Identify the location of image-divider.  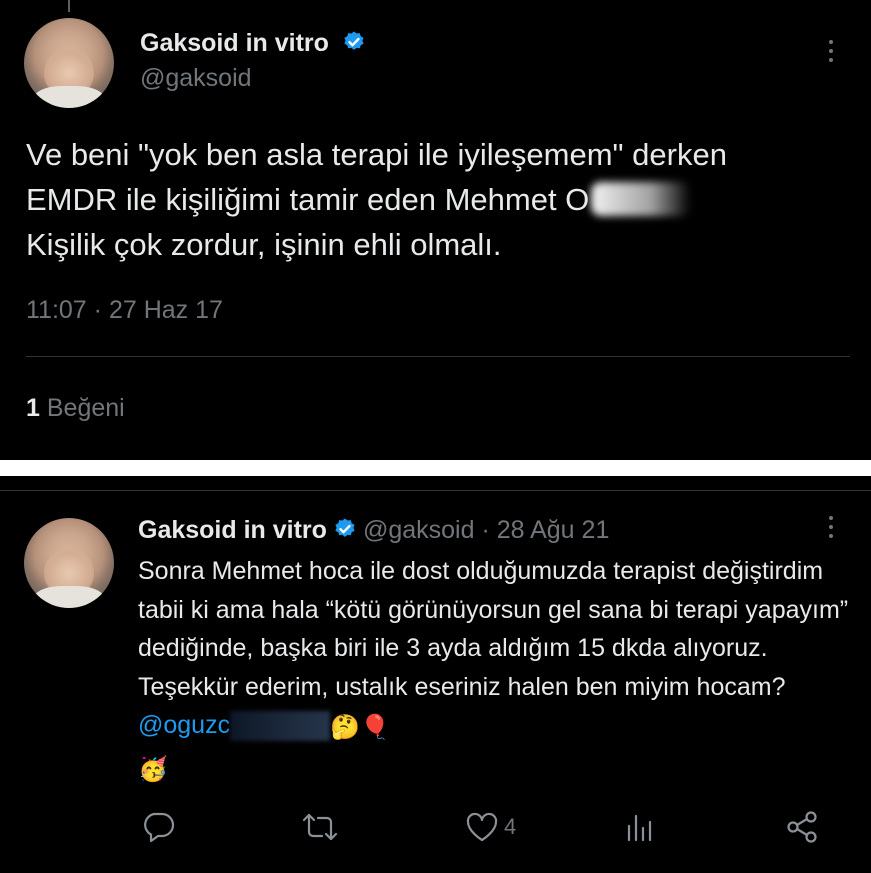
(435, 468).